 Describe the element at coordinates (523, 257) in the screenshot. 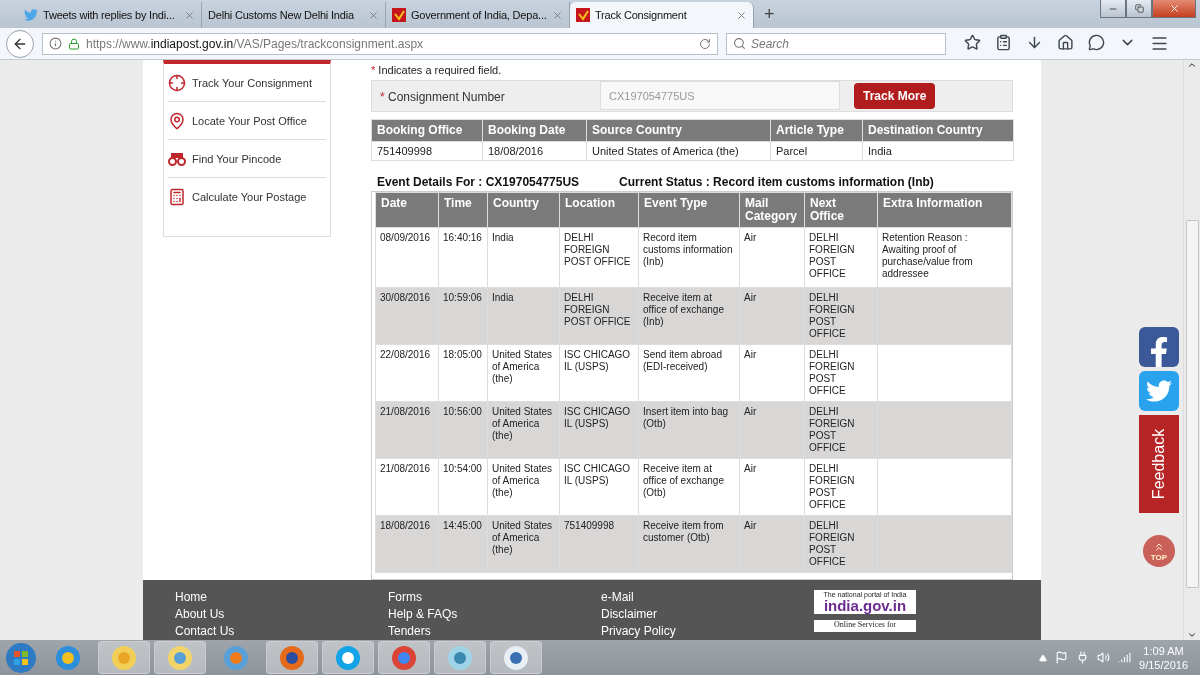

I see `table-cell: India` at that location.